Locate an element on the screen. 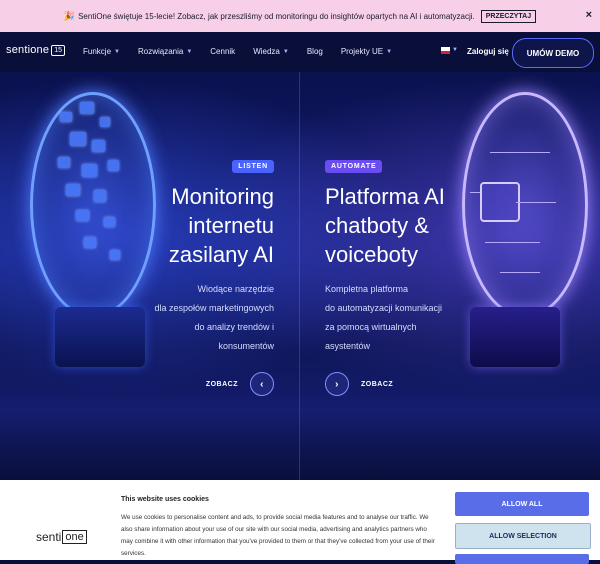  automate-pedestal is located at coordinates (515, 337).